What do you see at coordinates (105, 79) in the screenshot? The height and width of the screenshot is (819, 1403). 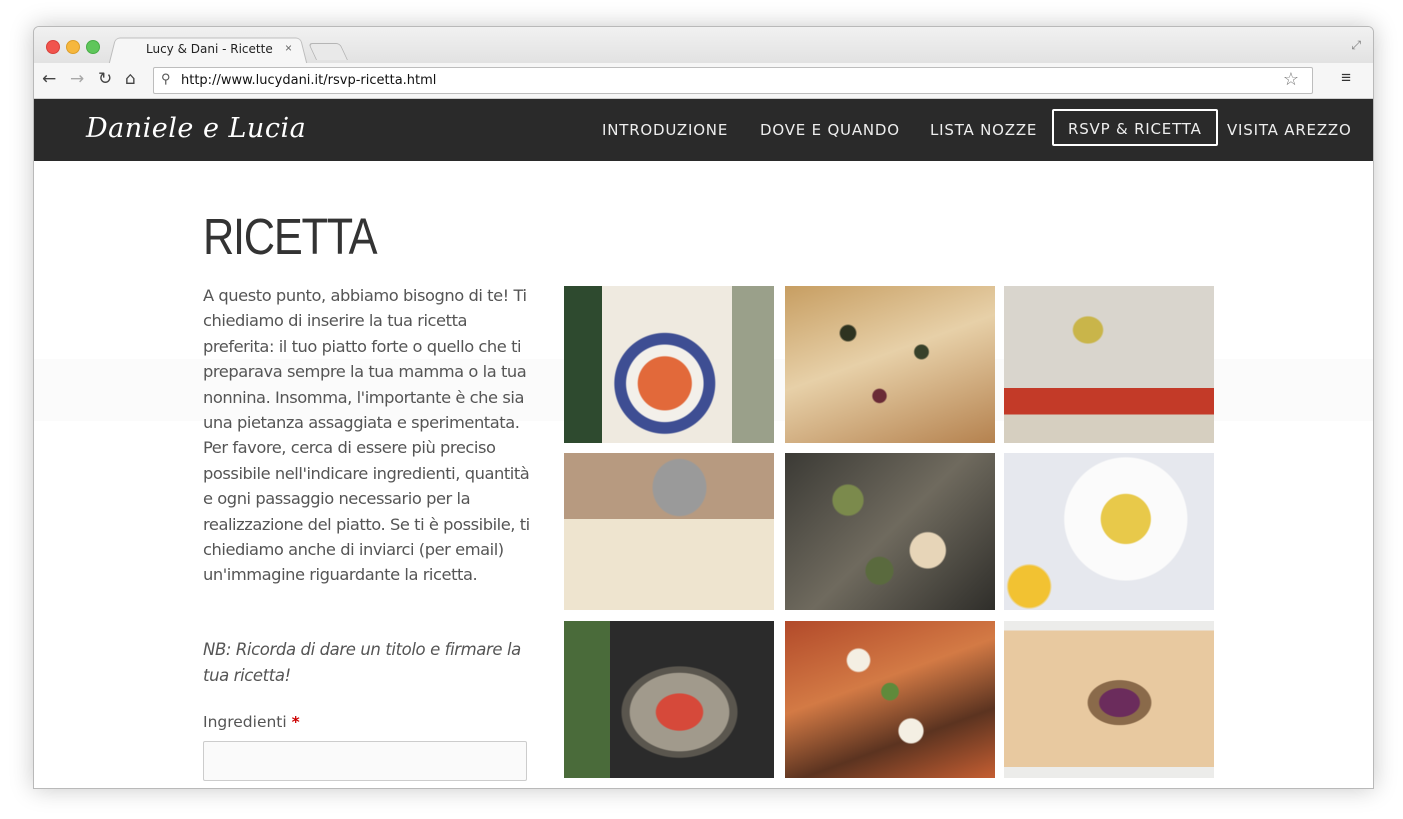 I see `reload-icon: ↻` at bounding box center [105, 79].